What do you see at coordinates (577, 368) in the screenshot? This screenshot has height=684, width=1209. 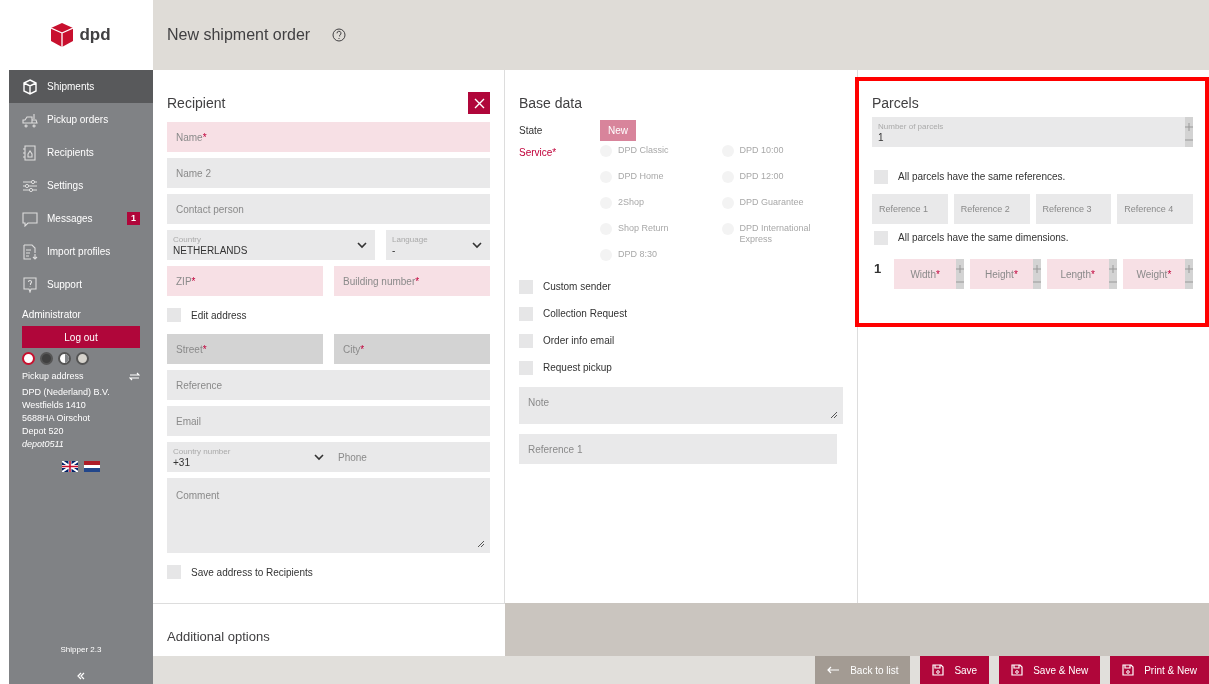 I see `checkbox-label: Request pickup` at bounding box center [577, 368].